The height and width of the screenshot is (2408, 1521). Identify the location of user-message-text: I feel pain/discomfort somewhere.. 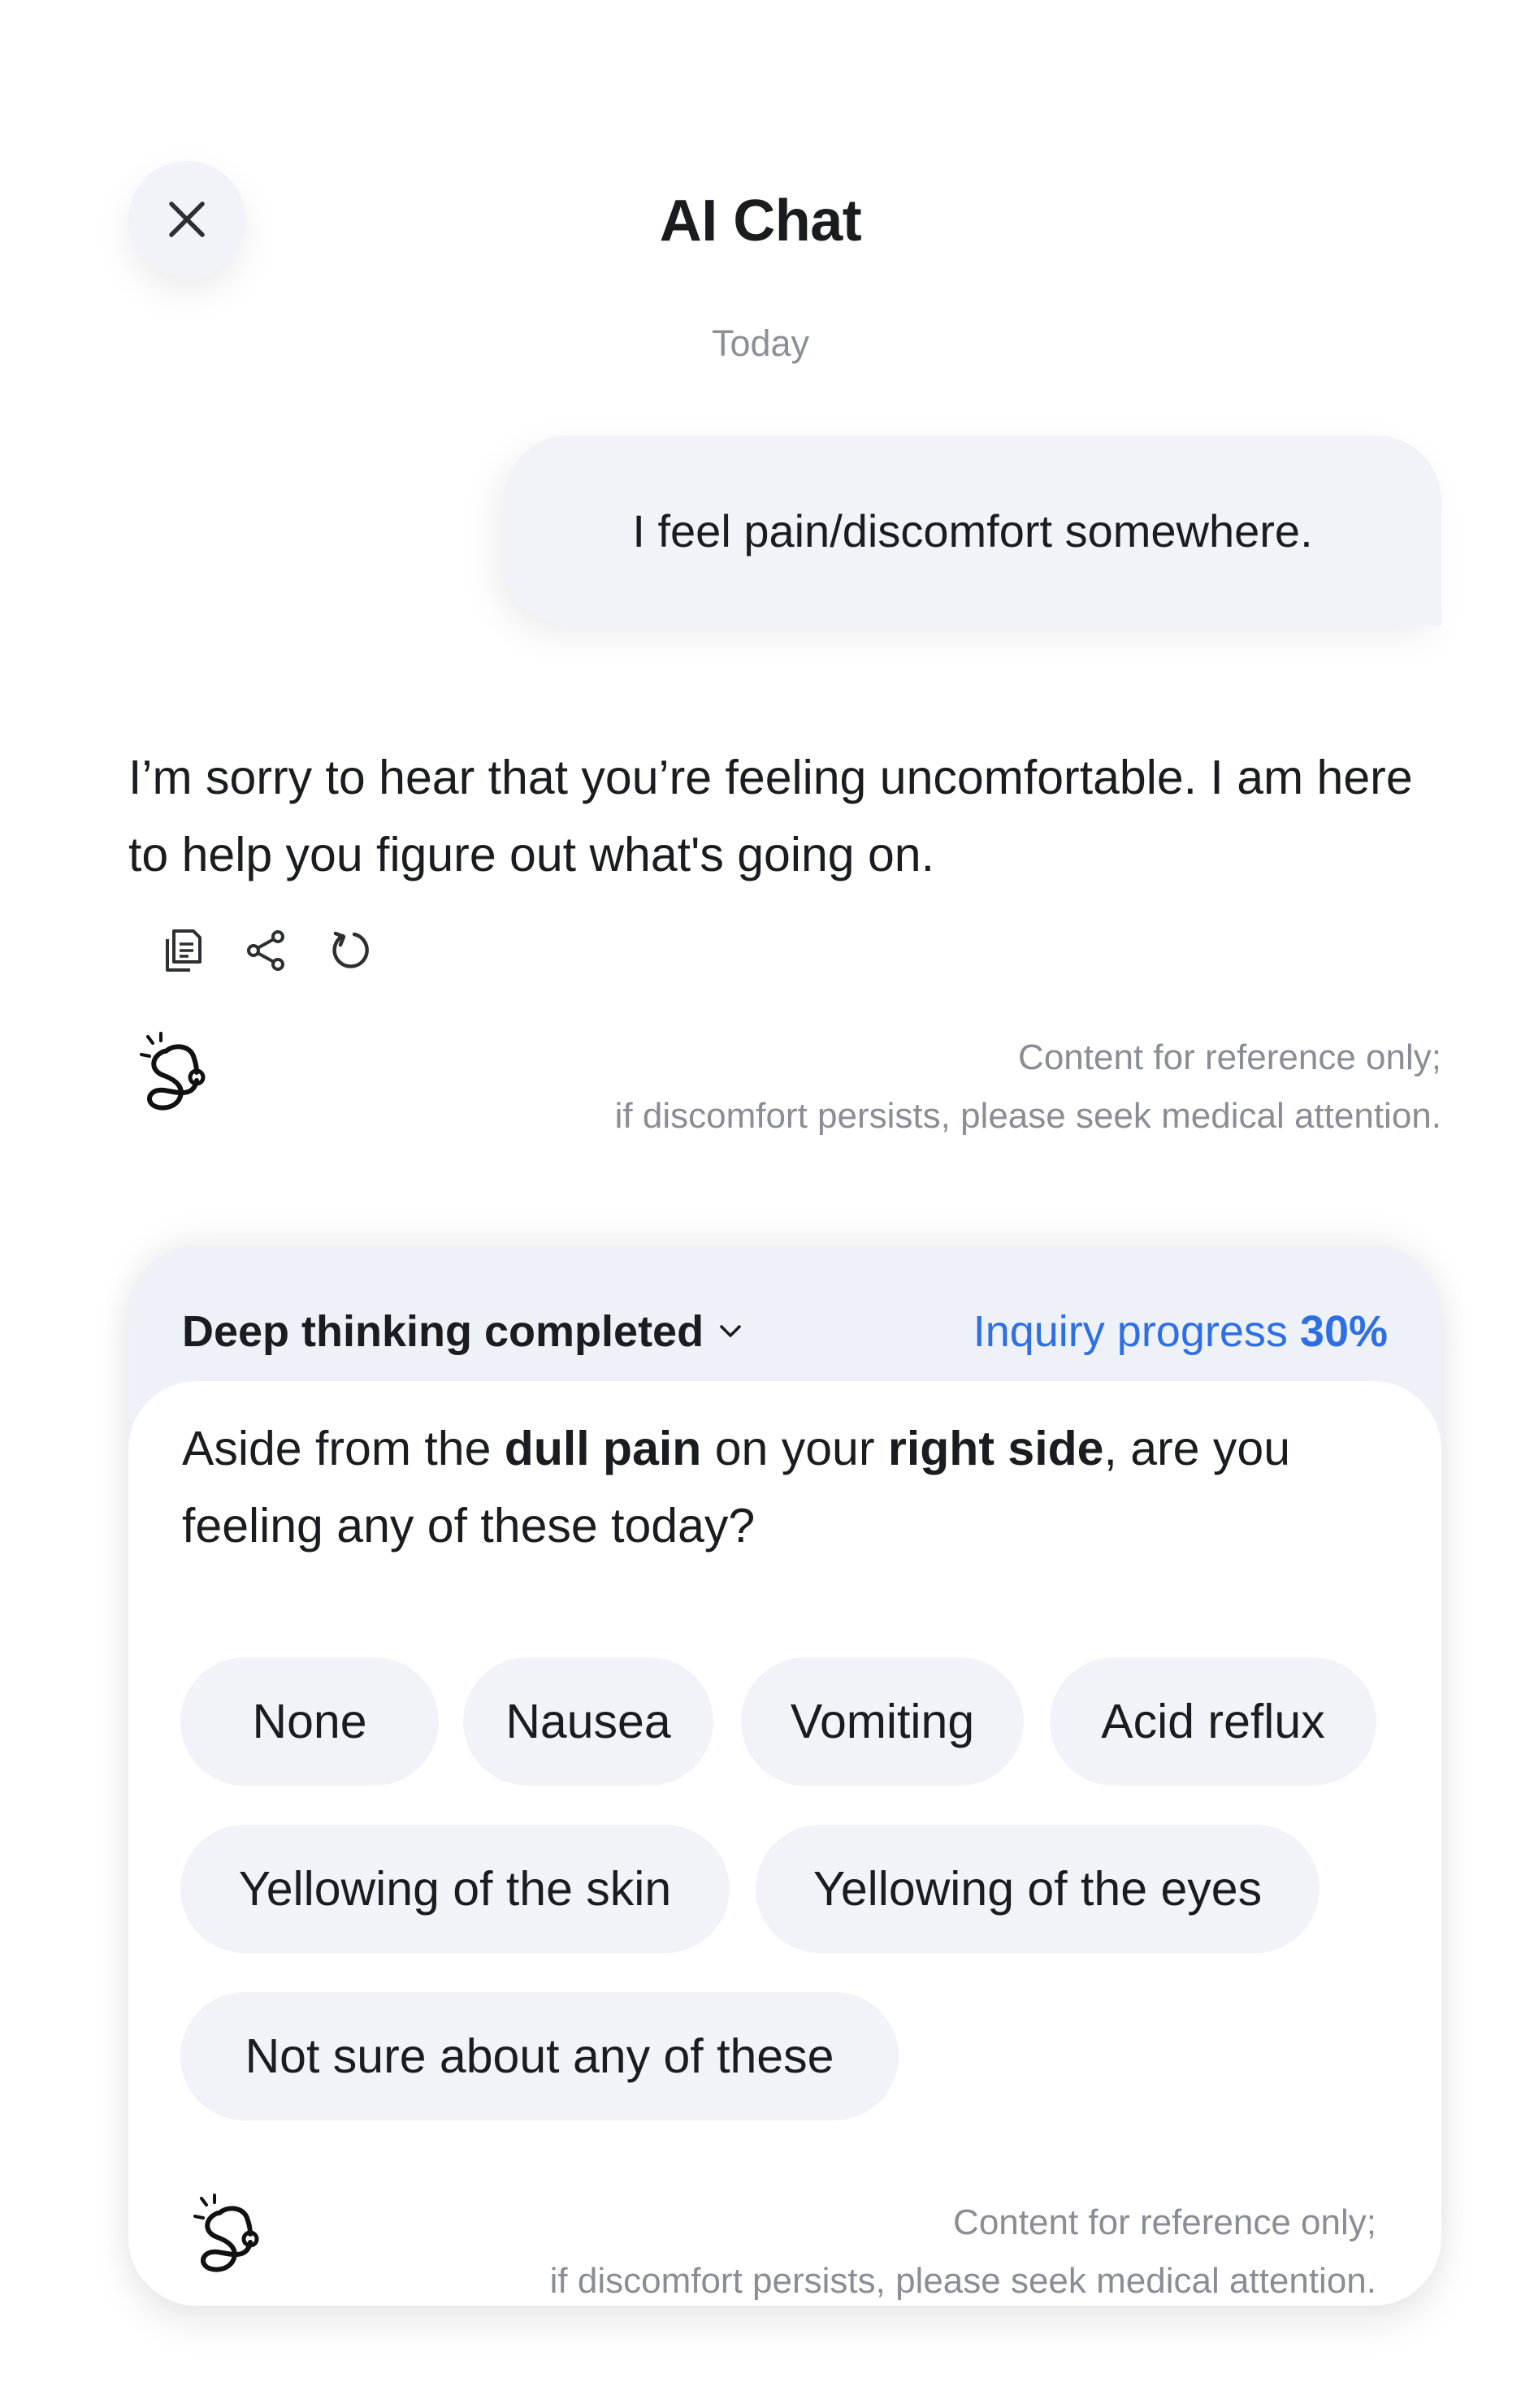
(972, 531).